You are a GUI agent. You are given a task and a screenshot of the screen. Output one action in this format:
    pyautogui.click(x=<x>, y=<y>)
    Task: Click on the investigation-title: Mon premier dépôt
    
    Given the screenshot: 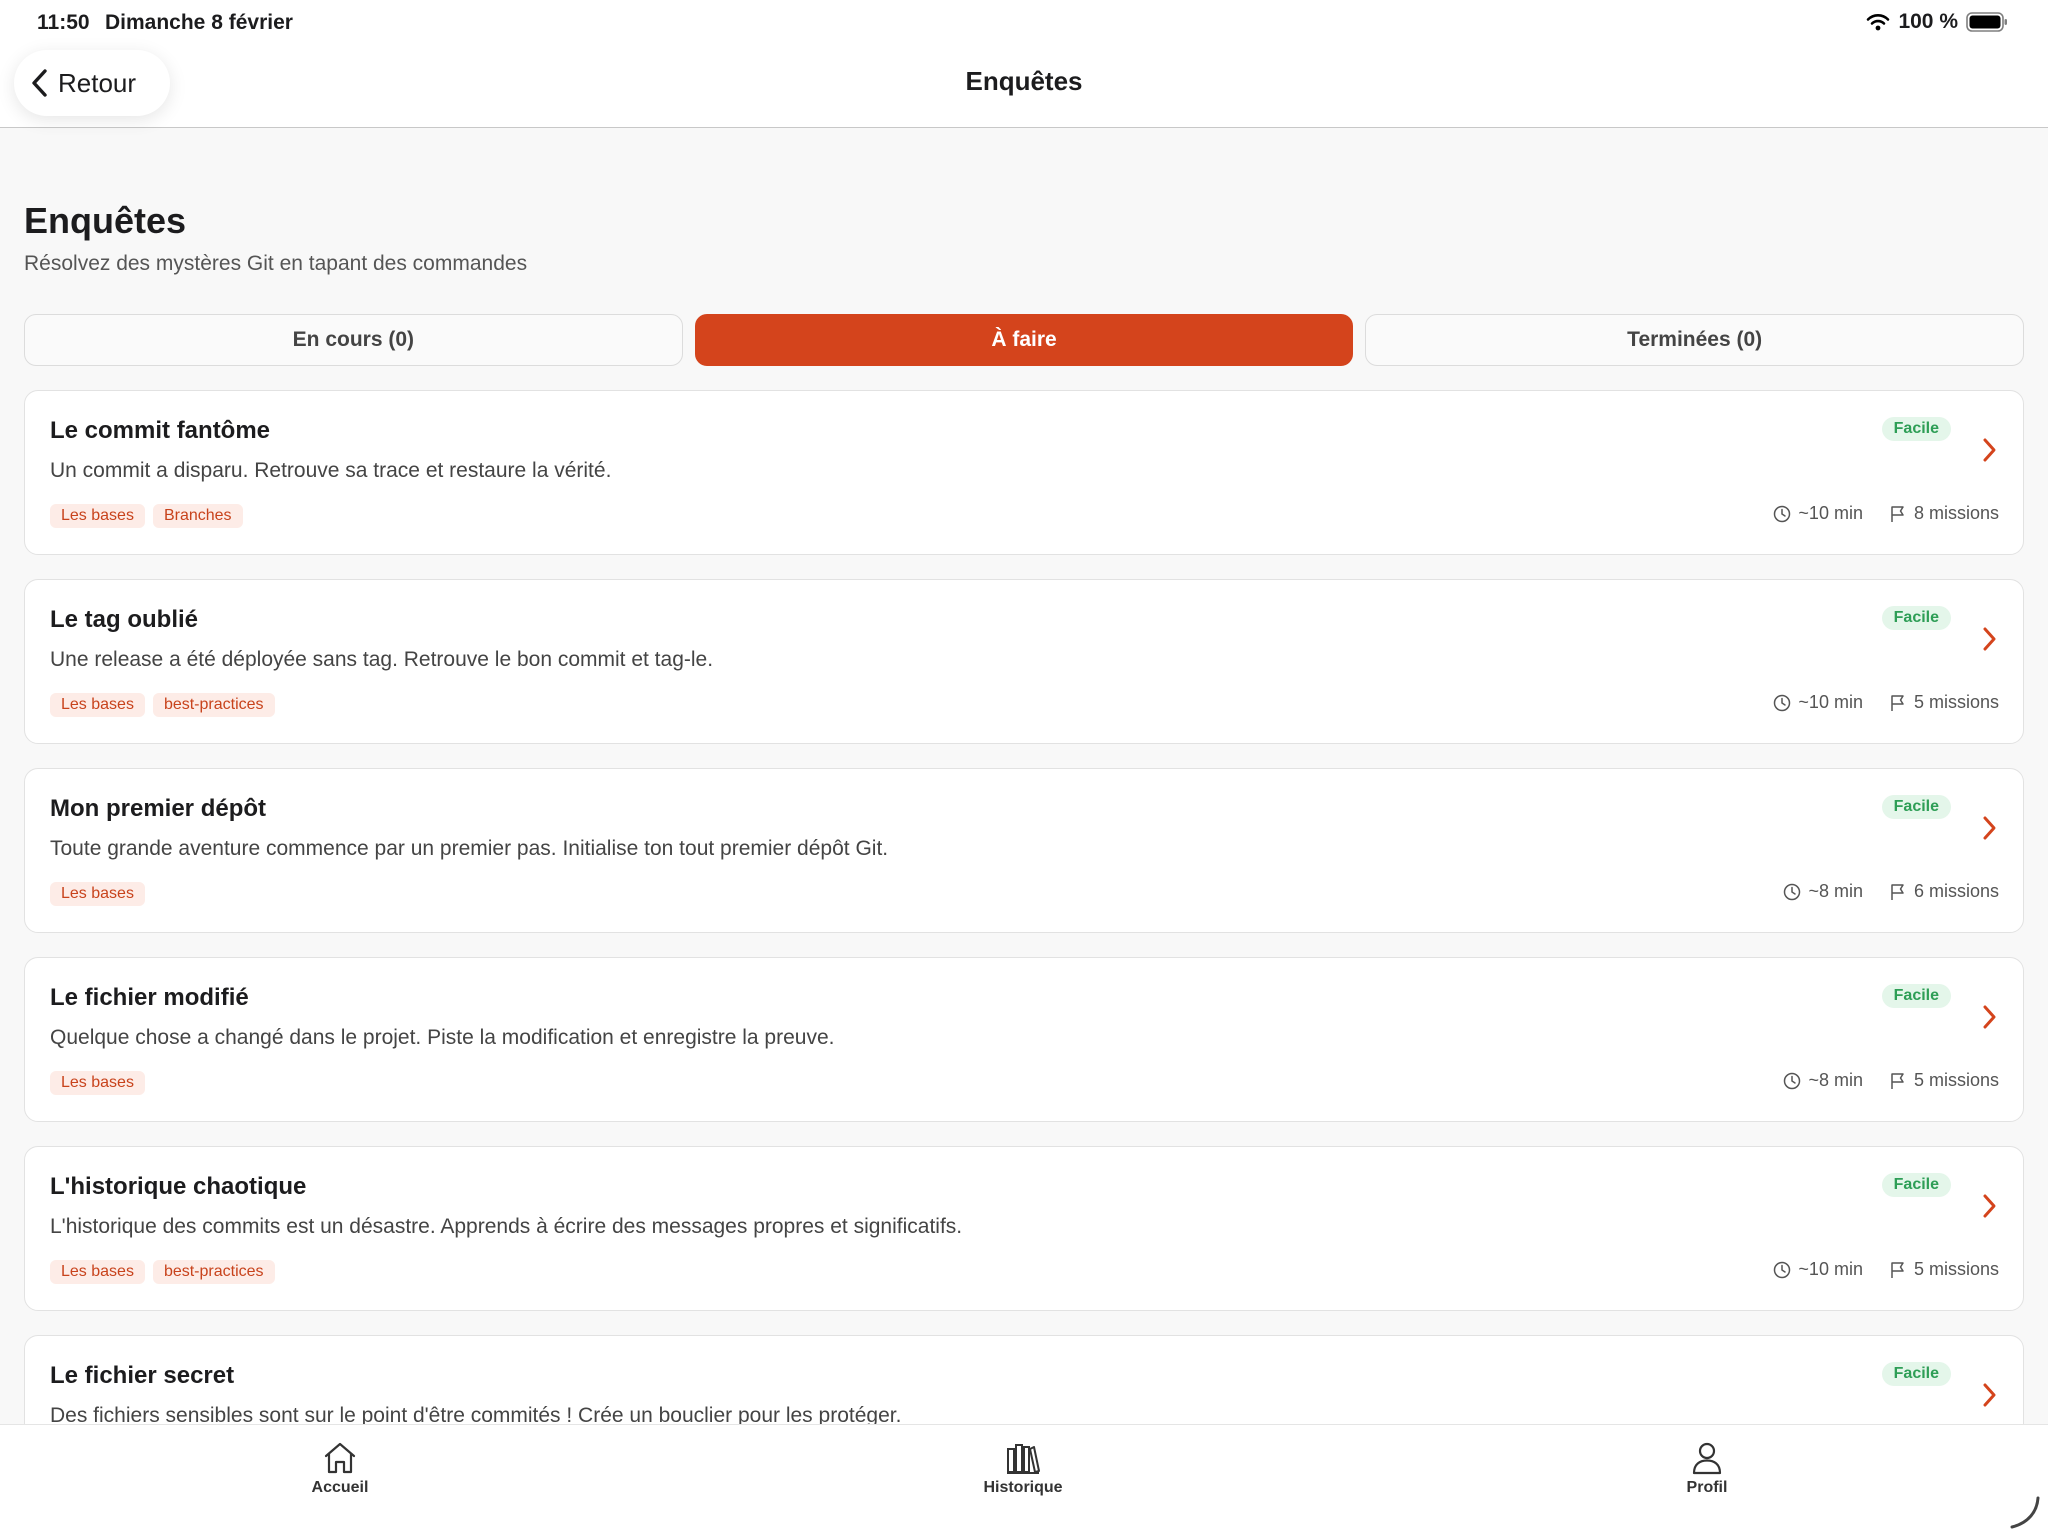 What is the action you would take?
    pyautogui.click(x=158, y=808)
    